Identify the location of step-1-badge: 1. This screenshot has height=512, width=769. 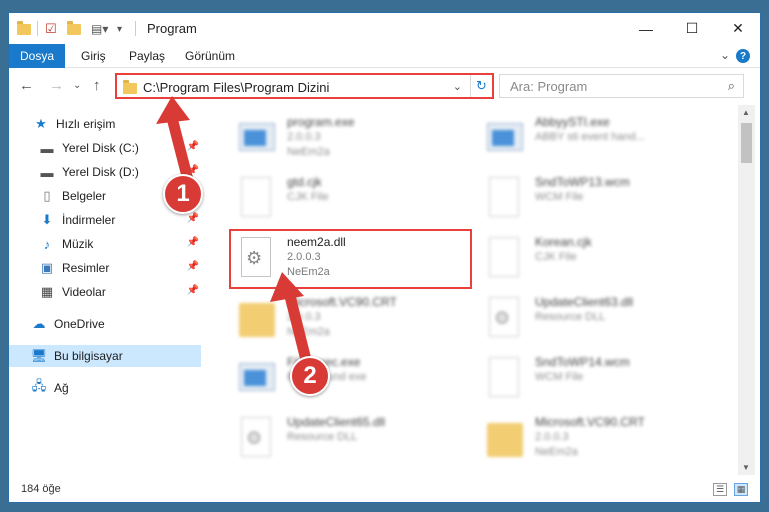
(183, 194).